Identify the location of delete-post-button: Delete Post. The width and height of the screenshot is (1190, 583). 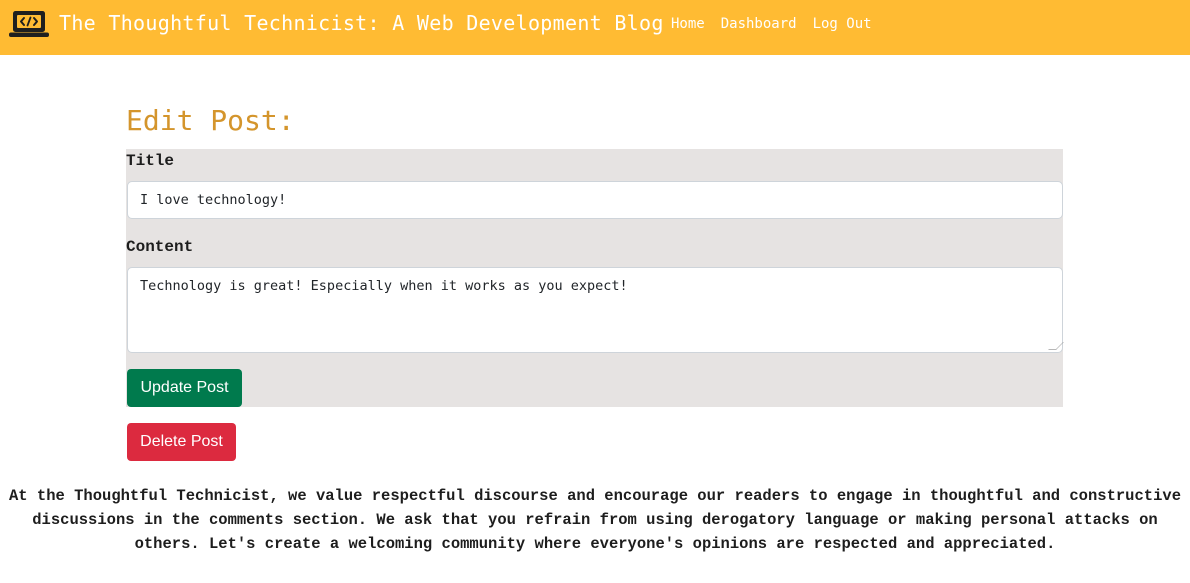
(181, 442).